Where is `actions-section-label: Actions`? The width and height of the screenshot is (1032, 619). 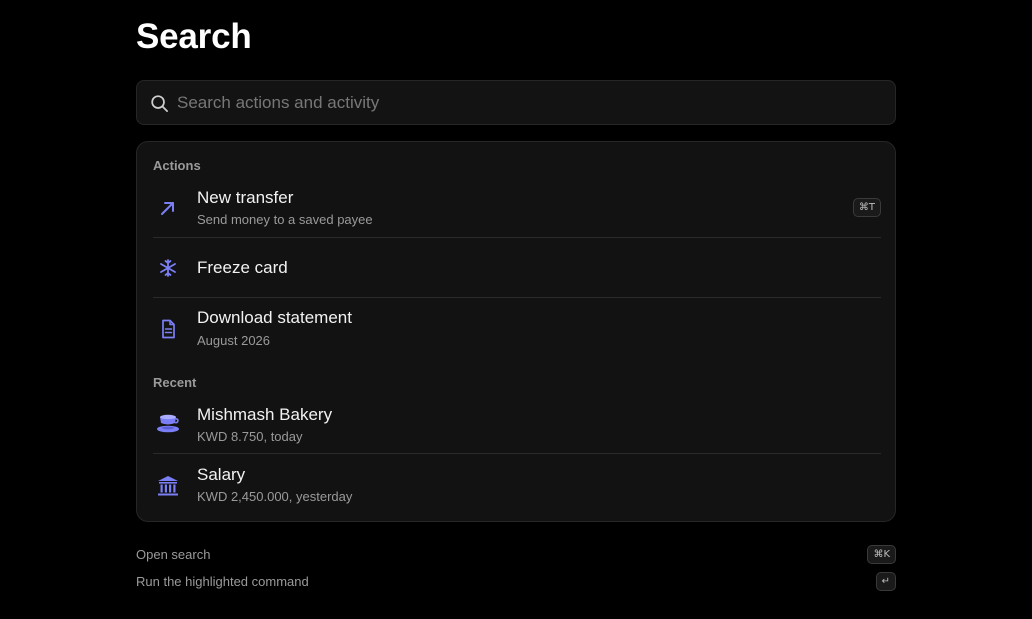 actions-section-label: Actions is located at coordinates (177, 165).